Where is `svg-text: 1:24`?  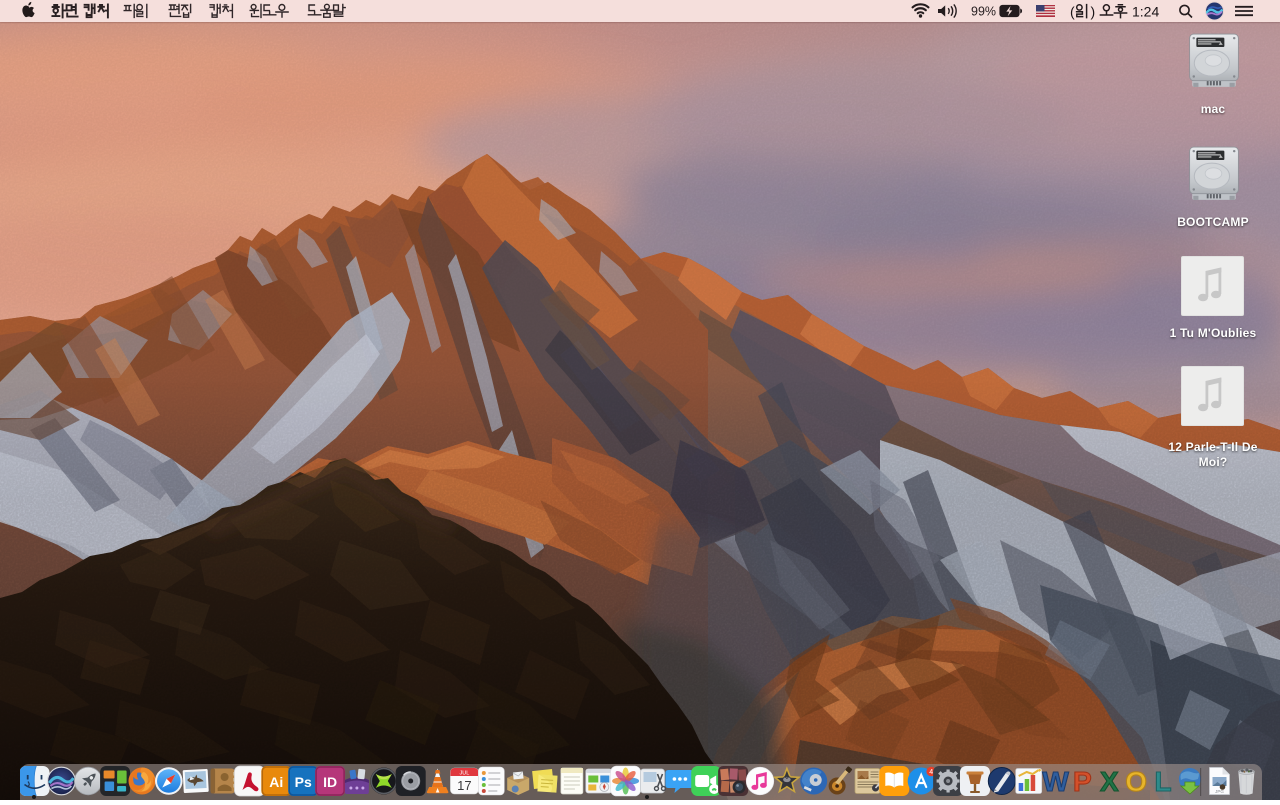 svg-text: 1:24 is located at coordinates (1145, 12).